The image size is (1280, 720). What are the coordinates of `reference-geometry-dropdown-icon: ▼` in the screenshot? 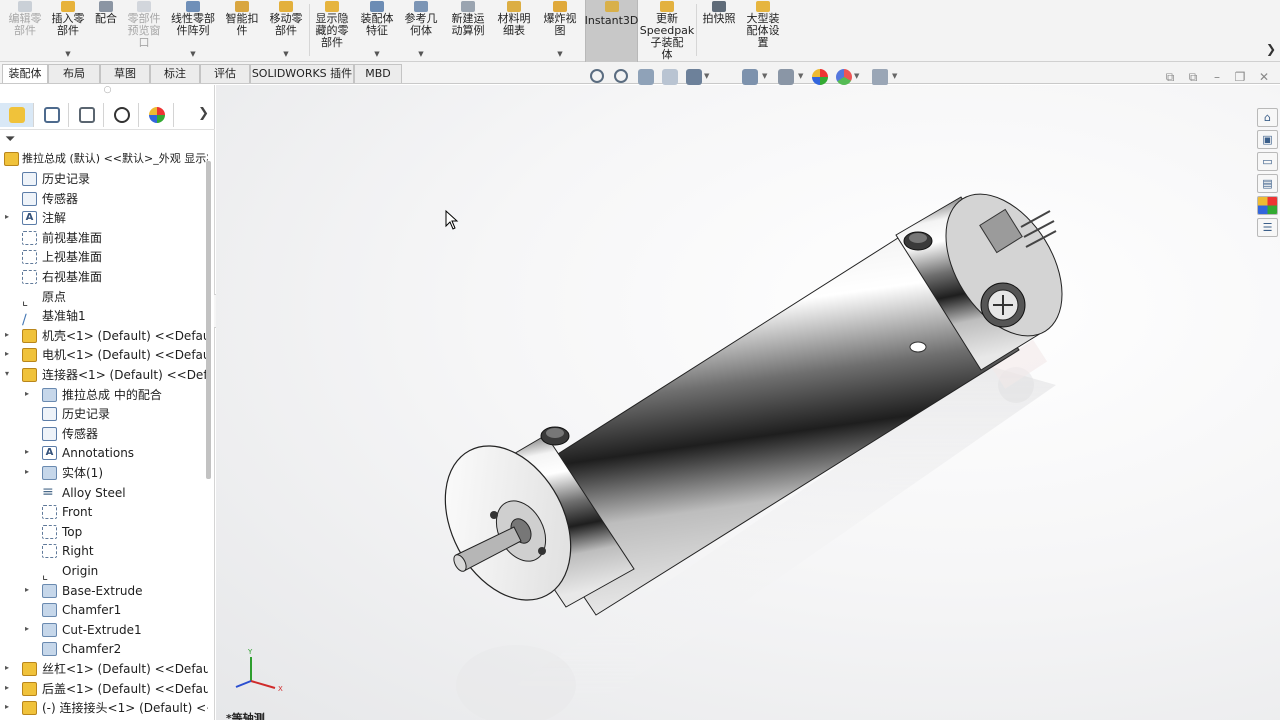 It's located at (420, 54).